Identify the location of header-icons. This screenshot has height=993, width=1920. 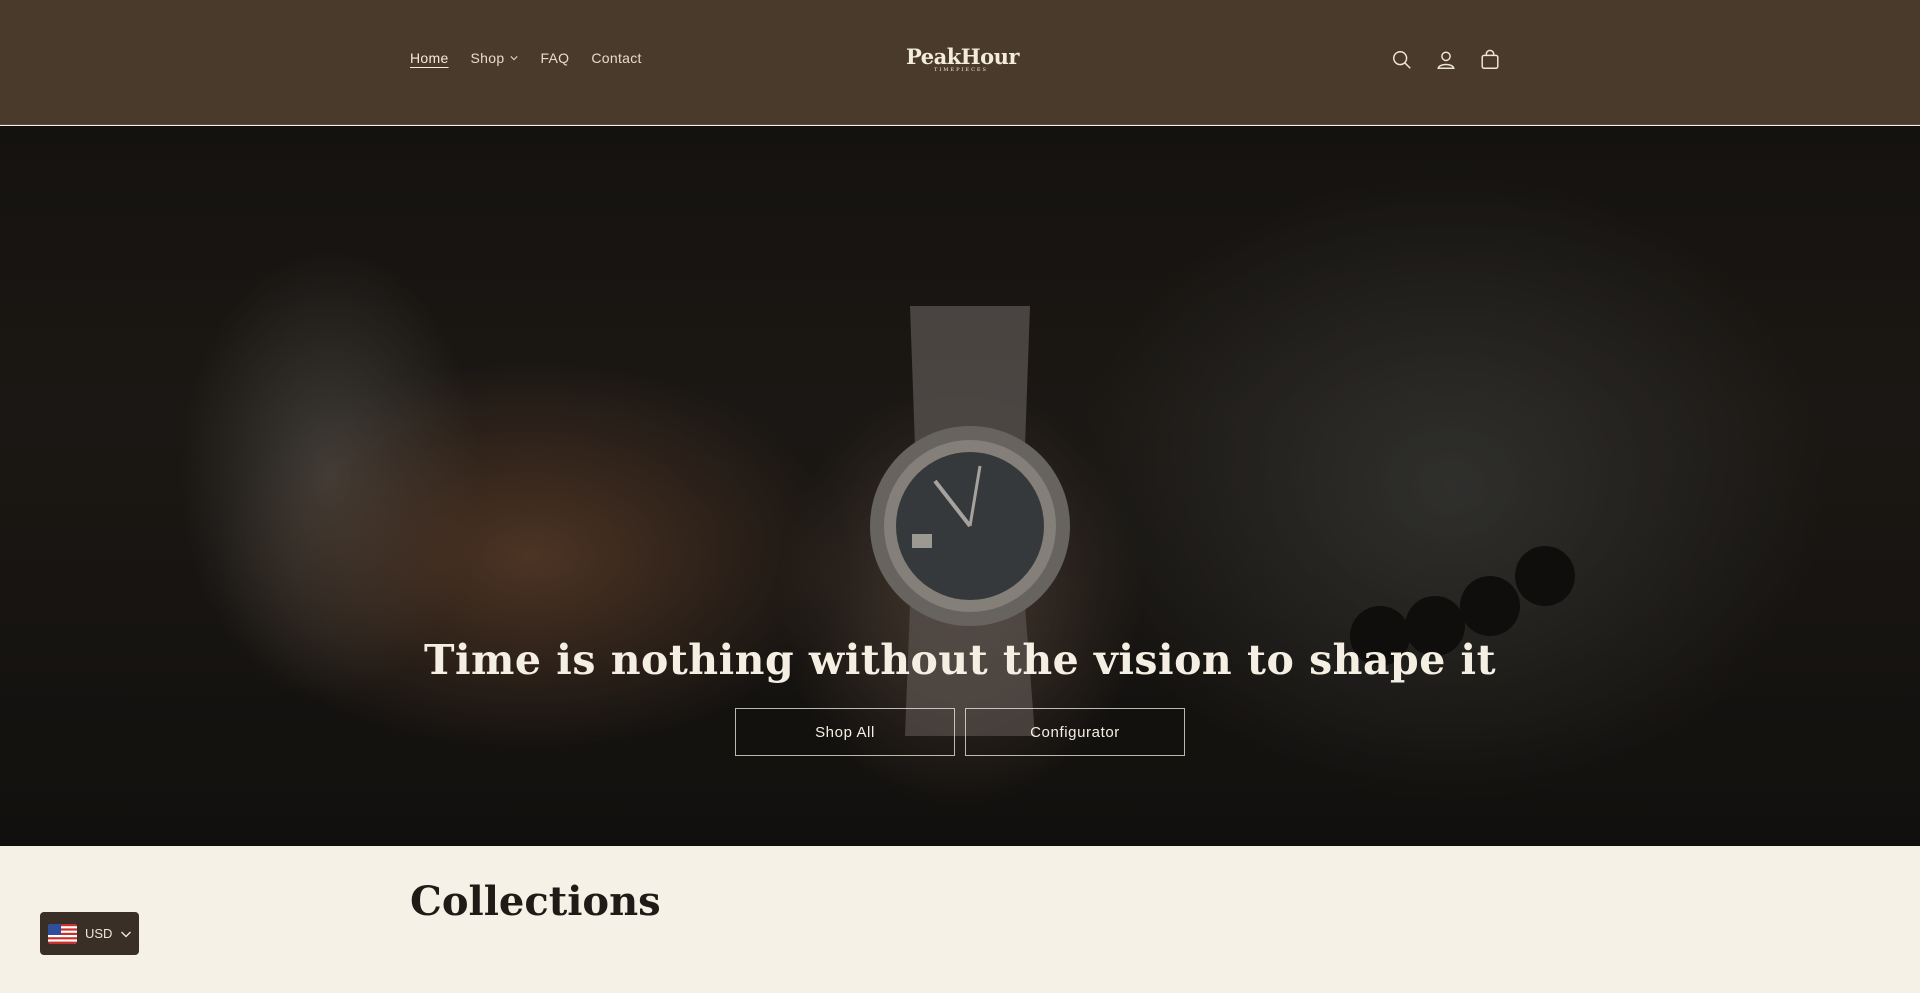
(1446, 60).